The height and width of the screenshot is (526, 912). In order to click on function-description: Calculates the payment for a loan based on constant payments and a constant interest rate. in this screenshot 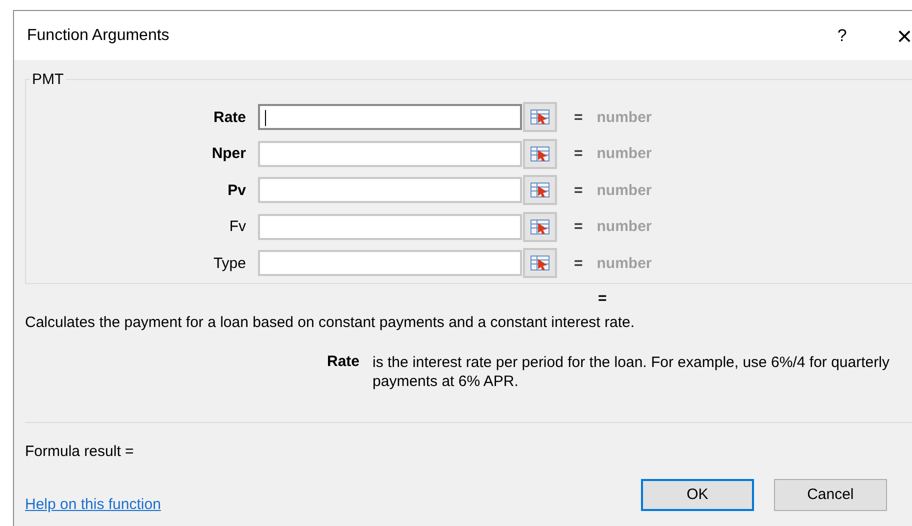, I will do `click(330, 322)`.